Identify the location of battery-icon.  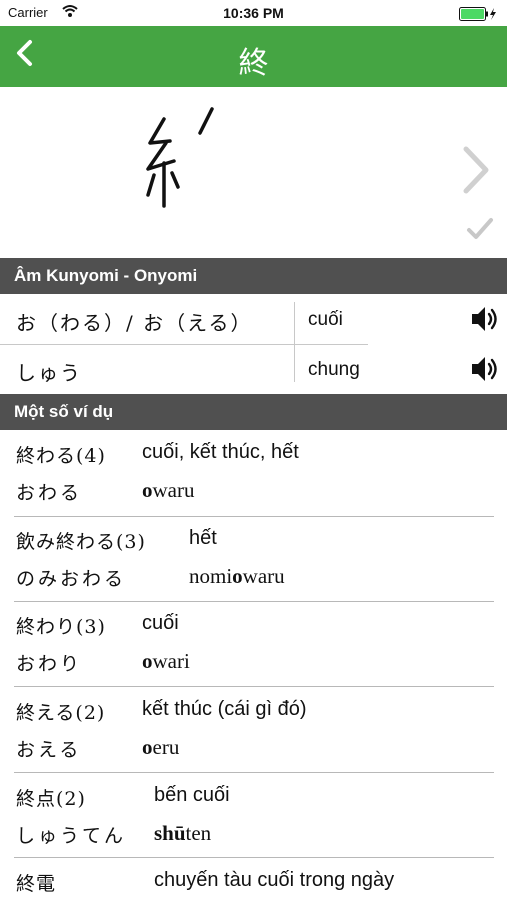
(479, 13).